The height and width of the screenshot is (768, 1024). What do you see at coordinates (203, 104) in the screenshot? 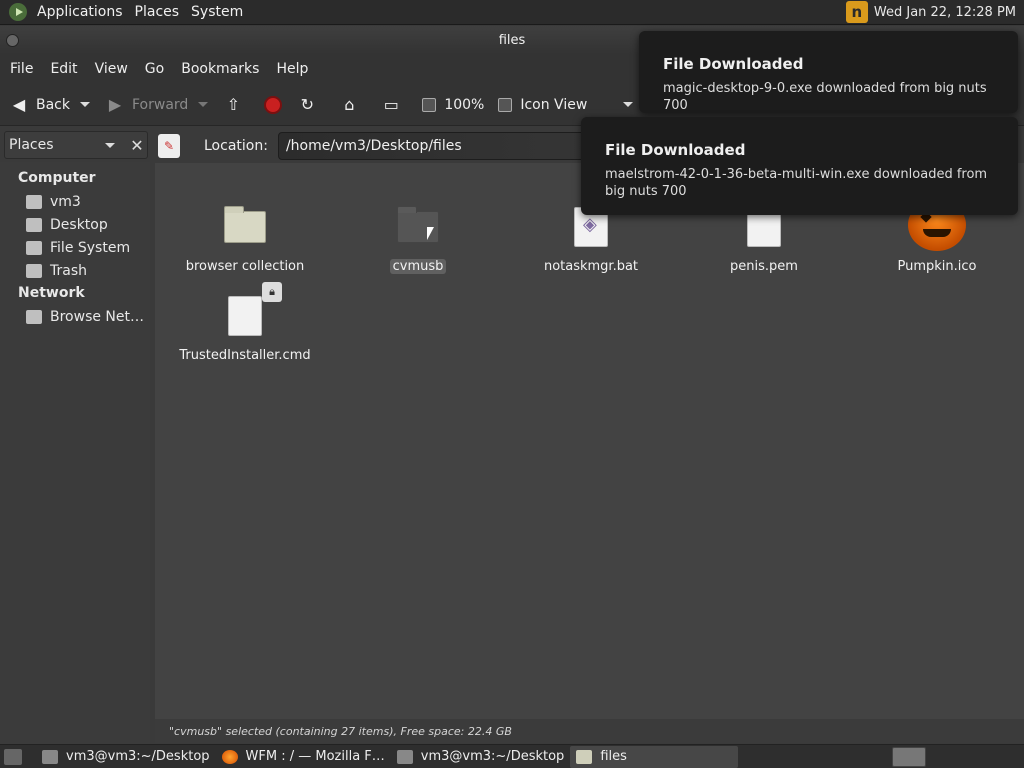
I see `forward-history-dropdown-icon` at bounding box center [203, 104].